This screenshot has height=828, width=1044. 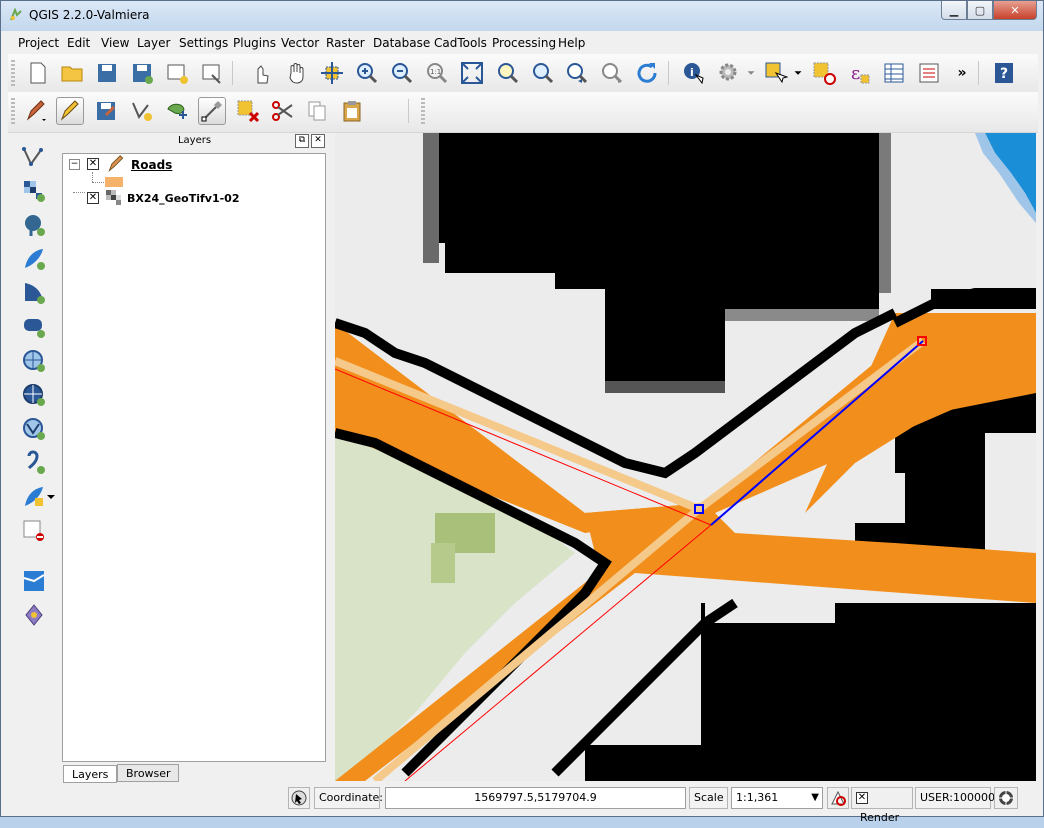 I want to click on title-bar: QGIS 2.2.0-Valmiera ▁ ▢ ✕, so click(x=522, y=16).